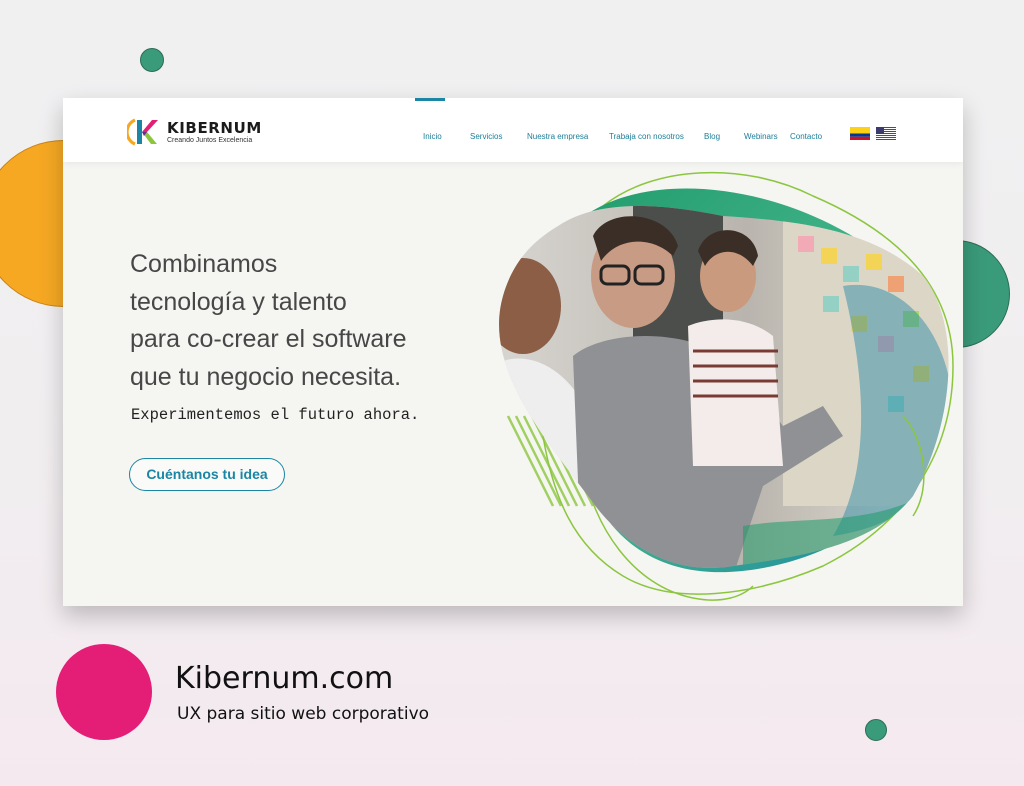  What do you see at coordinates (275, 415) in the screenshot?
I see `hero-subtitle: Experimentemos el futuro ahora.` at bounding box center [275, 415].